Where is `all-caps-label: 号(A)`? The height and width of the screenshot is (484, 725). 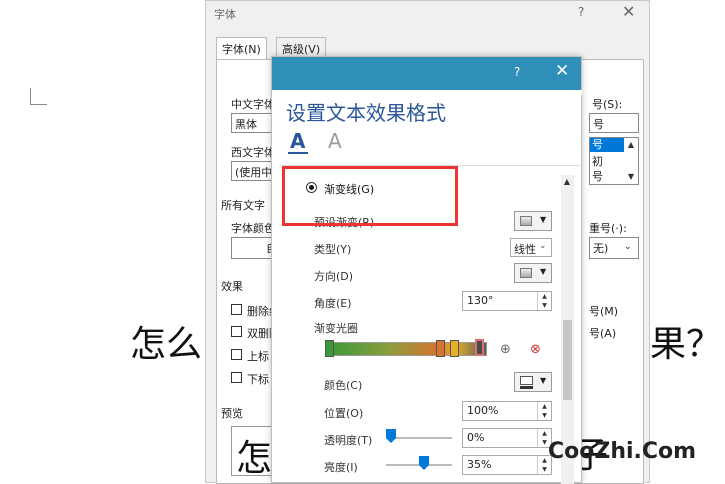 all-caps-label: 号(A) is located at coordinates (603, 333).